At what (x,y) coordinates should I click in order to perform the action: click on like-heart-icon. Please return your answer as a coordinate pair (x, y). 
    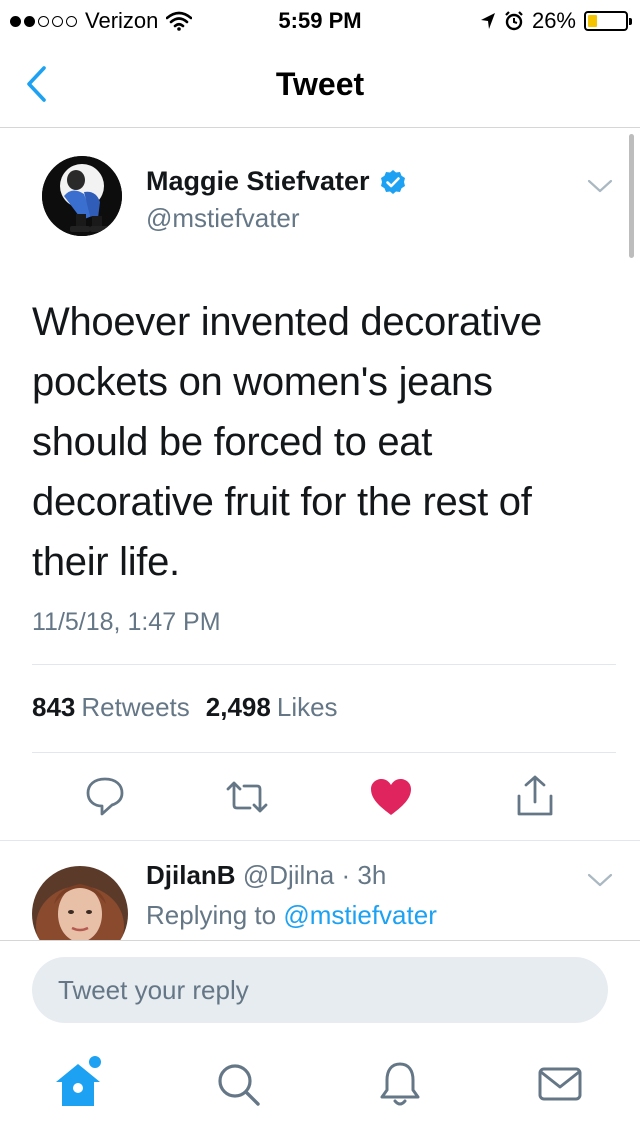
    Looking at the image, I should click on (391, 797).